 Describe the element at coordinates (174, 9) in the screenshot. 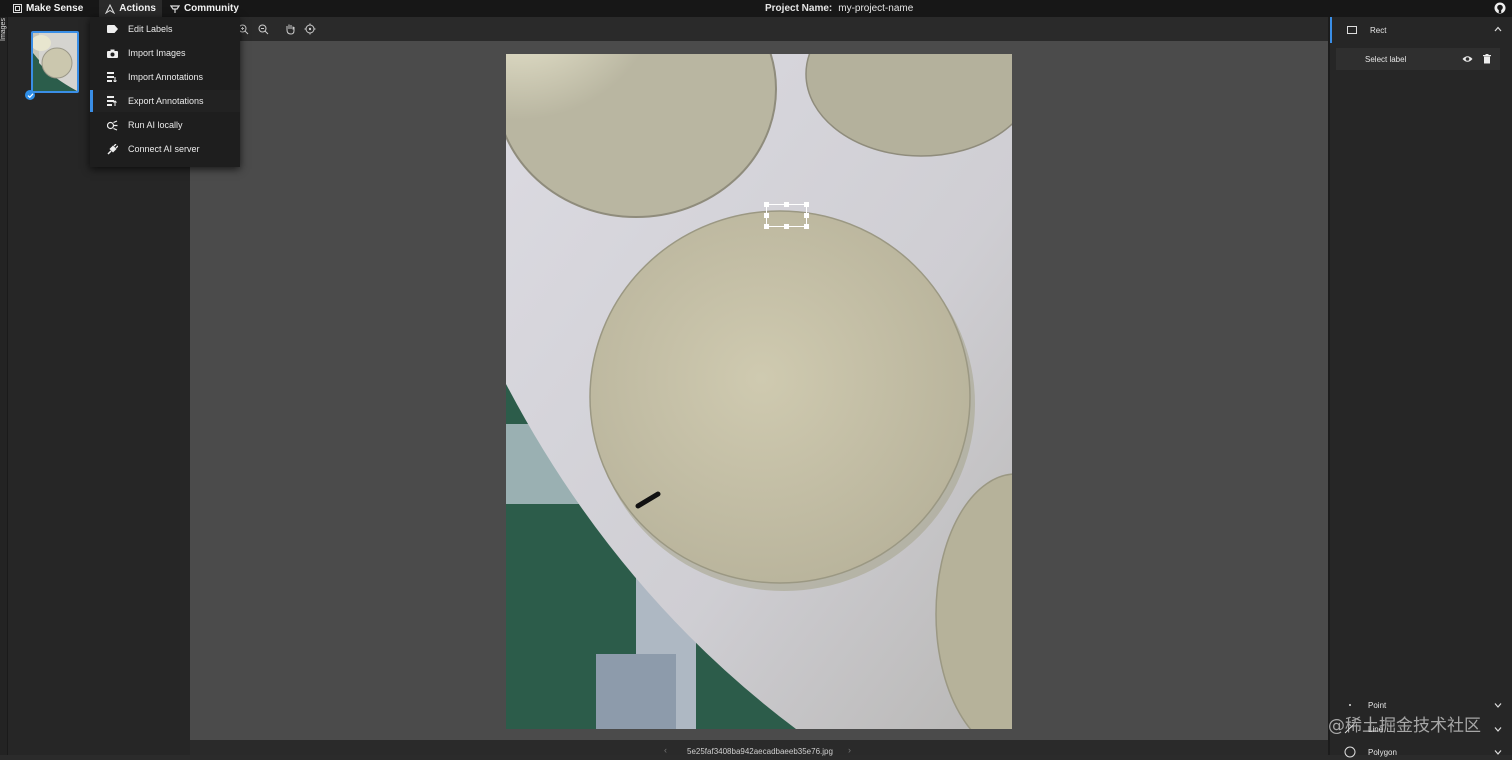

I see `community-icon` at that location.